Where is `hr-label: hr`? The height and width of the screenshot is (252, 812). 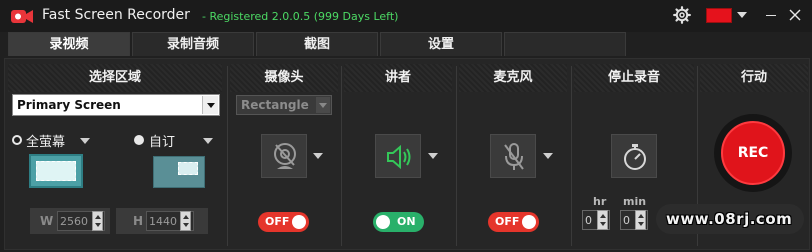 hr-label: hr is located at coordinates (600, 201).